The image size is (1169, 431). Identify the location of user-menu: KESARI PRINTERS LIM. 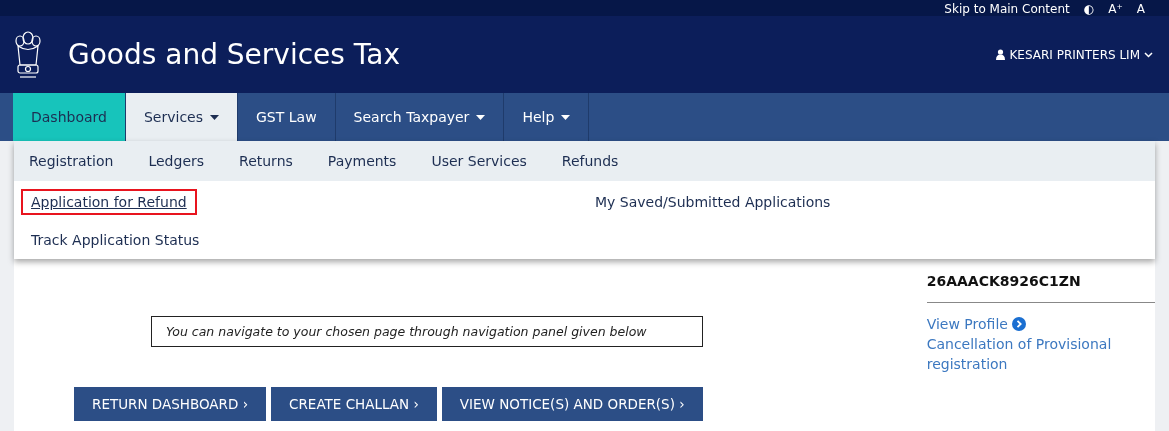
(1074, 54).